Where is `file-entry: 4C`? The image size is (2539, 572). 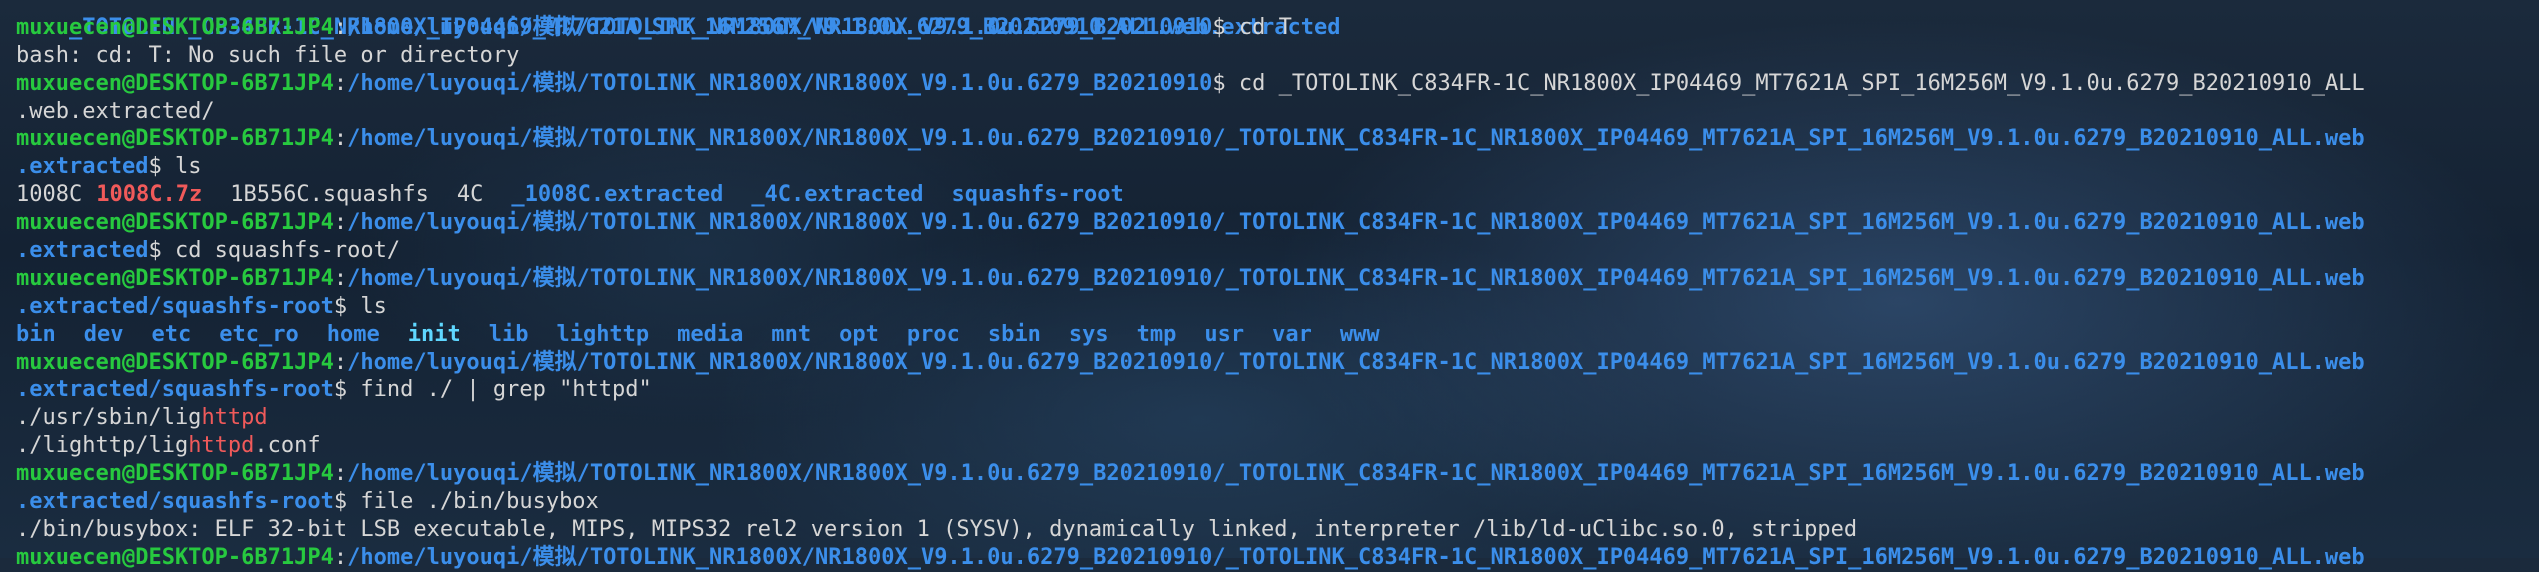
file-entry: 4C is located at coordinates (470, 195).